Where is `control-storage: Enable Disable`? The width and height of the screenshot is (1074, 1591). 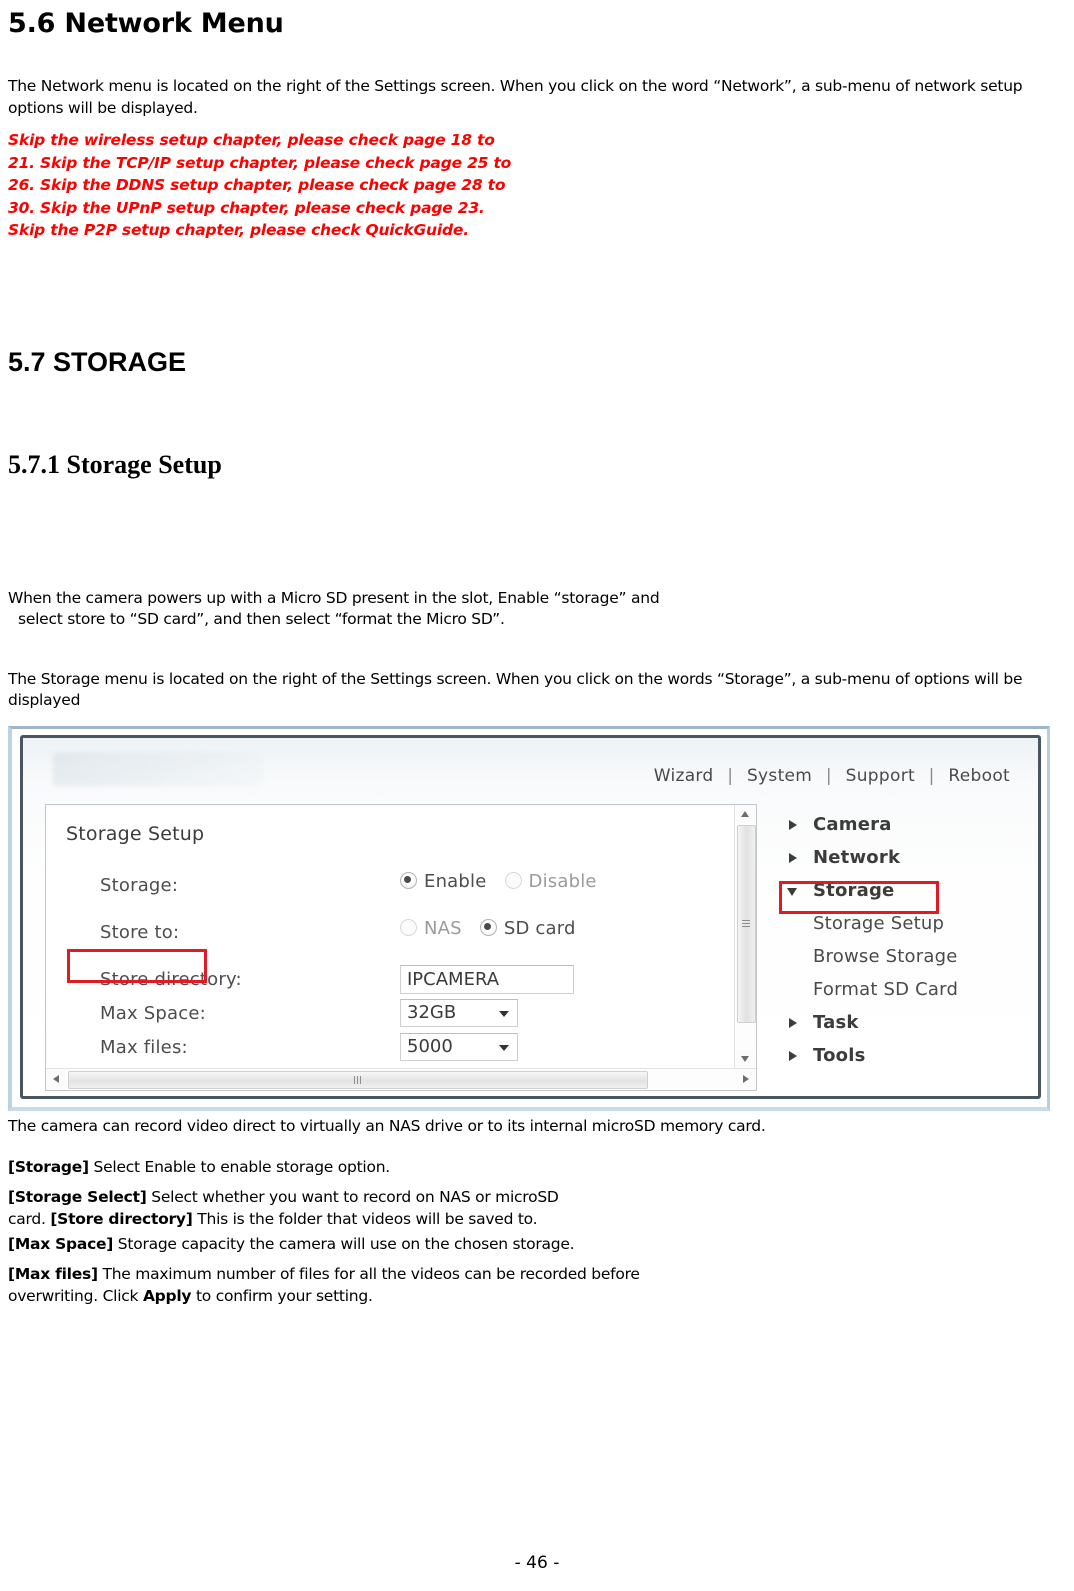
control-storage: Enable Disable is located at coordinates (507, 881).